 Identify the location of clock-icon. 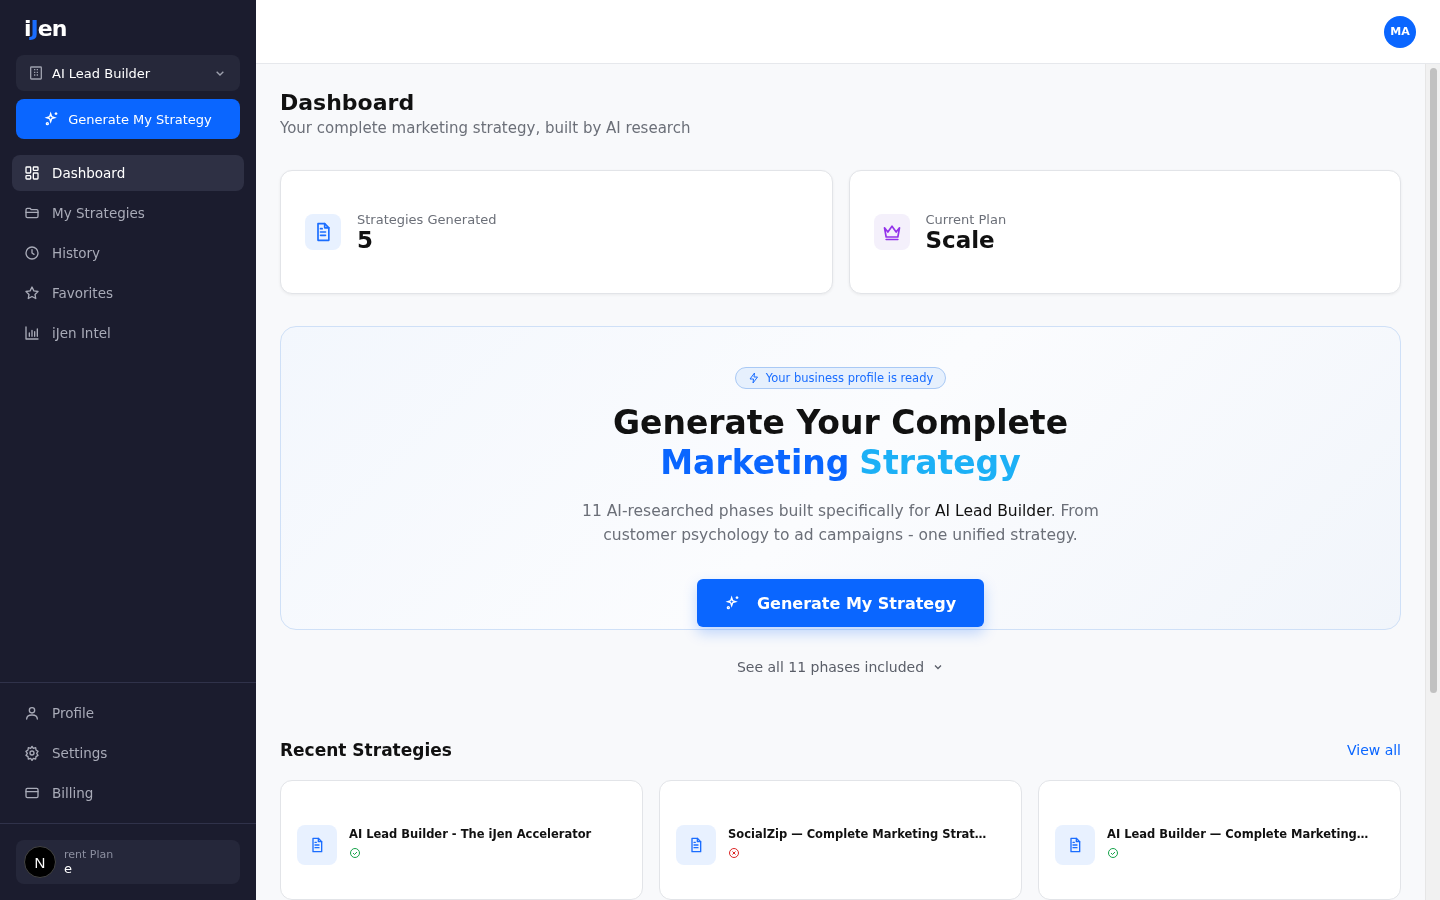
(32, 253).